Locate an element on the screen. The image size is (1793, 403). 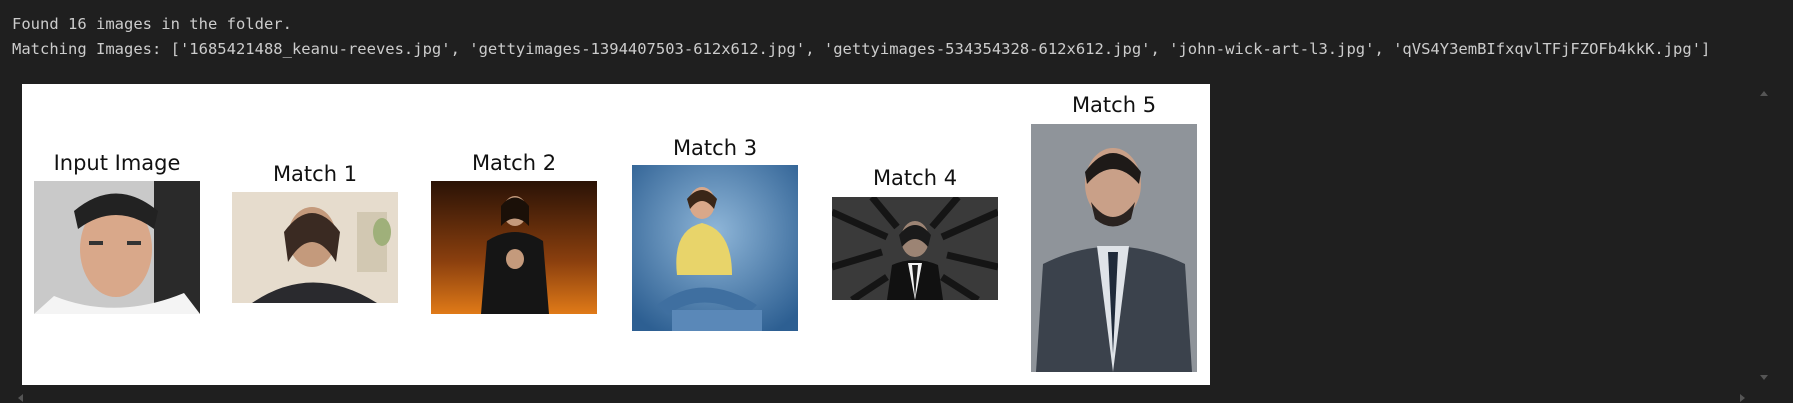
panel-title: Match 2 is located at coordinates (514, 163).